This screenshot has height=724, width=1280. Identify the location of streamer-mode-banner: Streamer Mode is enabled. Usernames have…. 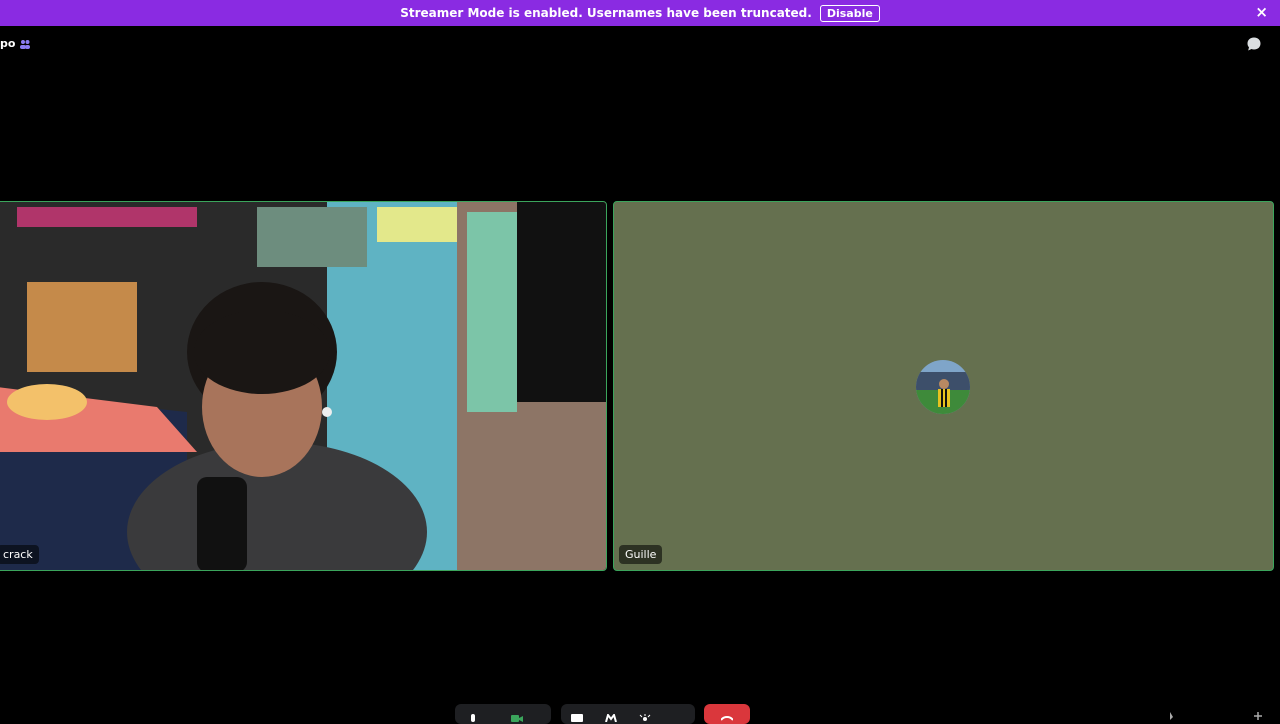
(640, 13).